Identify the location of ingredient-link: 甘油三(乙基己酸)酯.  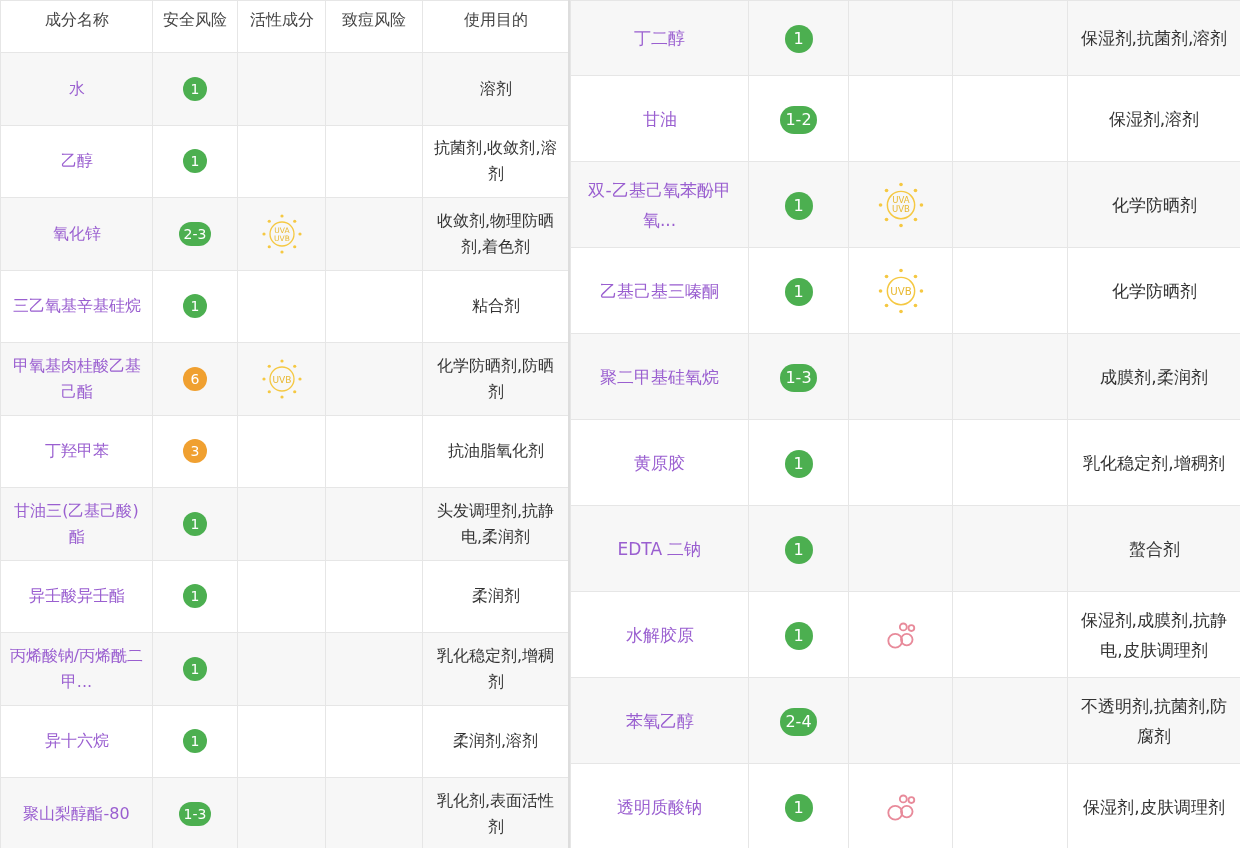
(76, 523).